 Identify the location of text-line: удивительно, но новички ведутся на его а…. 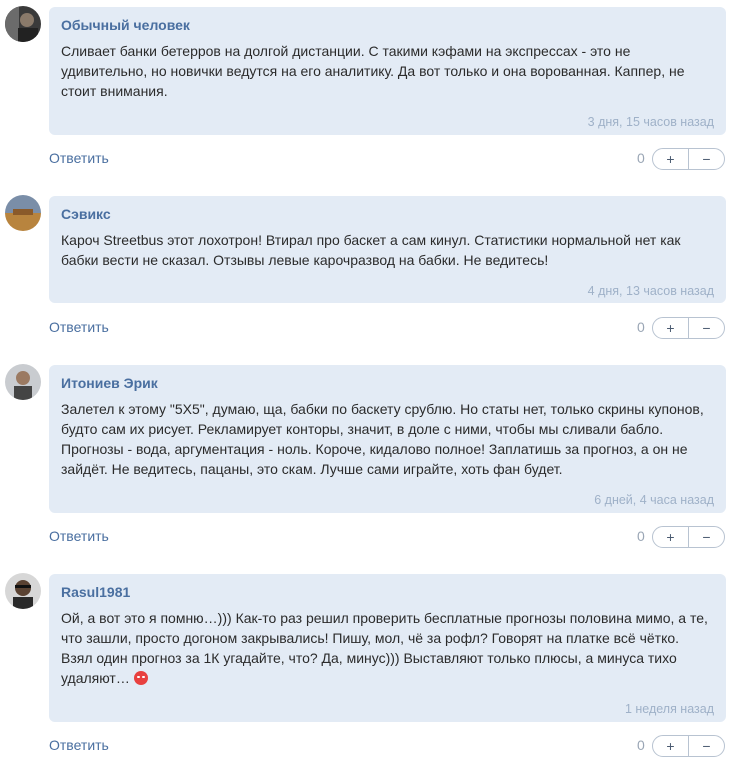
(373, 71).